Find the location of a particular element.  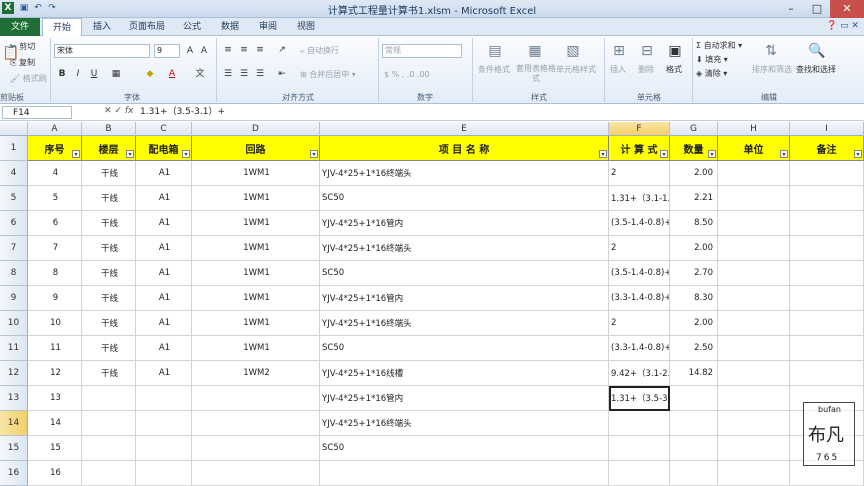

row-header-5: 5 is located at coordinates (14, 198).